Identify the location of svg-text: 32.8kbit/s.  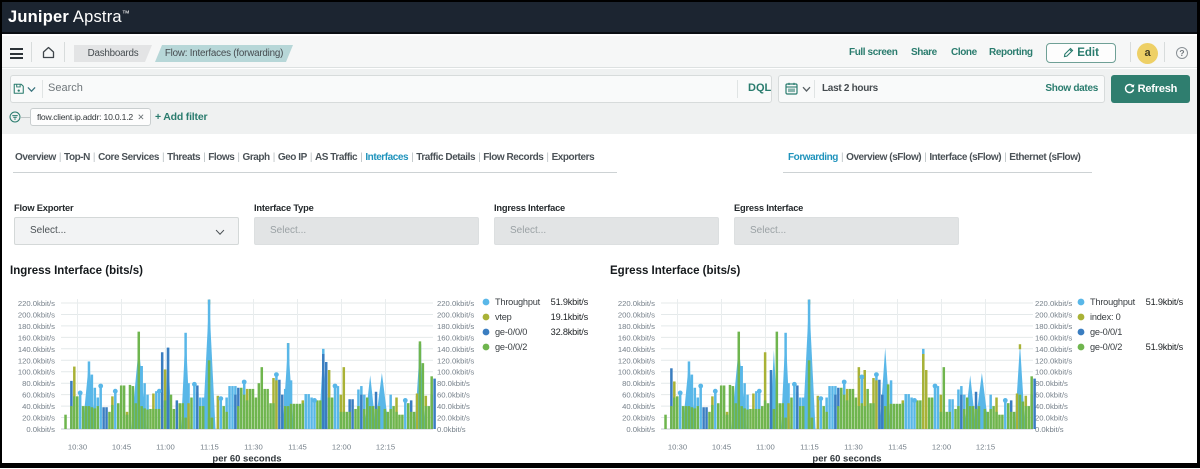
(570, 332).